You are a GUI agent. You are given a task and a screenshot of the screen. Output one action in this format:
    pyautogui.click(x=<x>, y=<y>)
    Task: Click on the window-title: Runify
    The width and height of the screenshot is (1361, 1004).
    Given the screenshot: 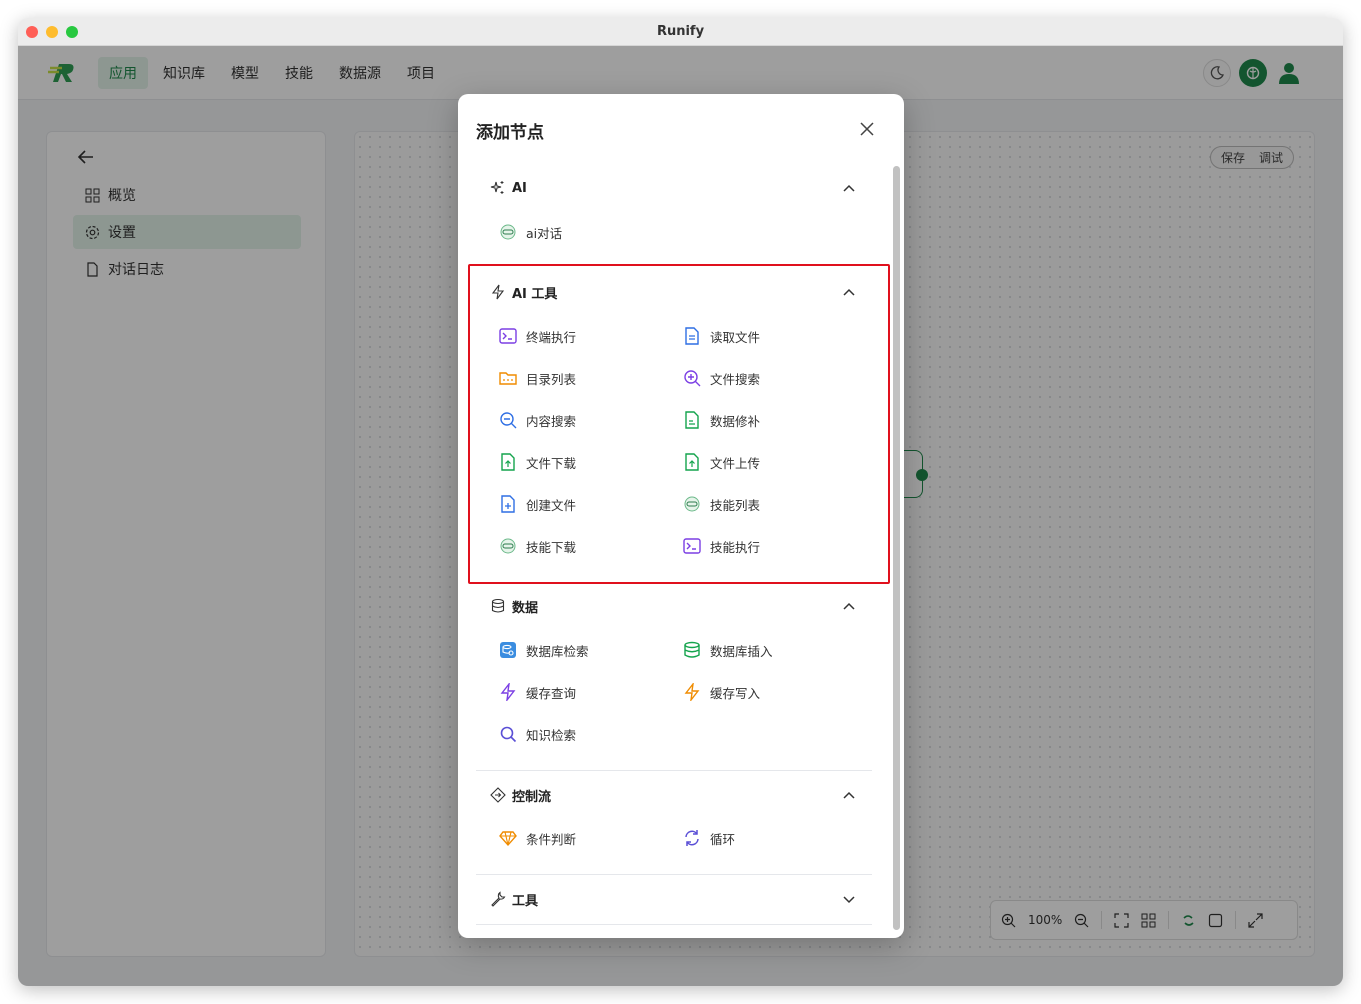 What is the action you would take?
    pyautogui.click(x=680, y=31)
    